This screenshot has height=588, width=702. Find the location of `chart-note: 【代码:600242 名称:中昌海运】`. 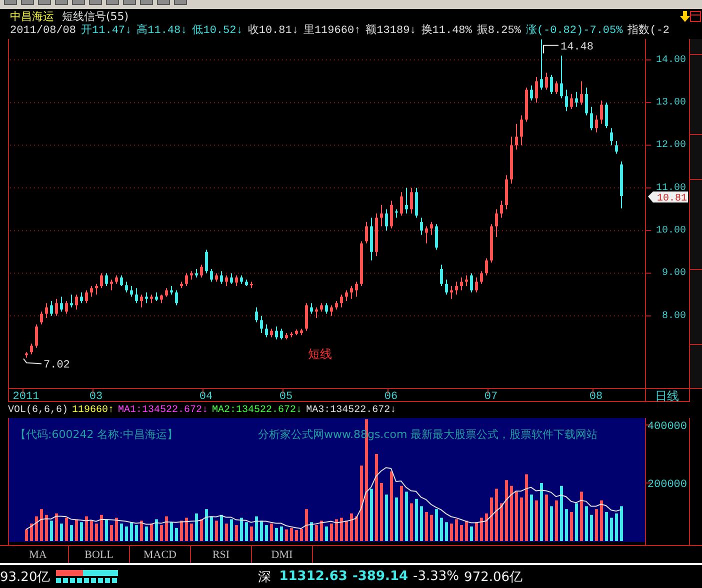

chart-note: 【代码:600242 名称:中昌海运】 is located at coordinates (96, 434).